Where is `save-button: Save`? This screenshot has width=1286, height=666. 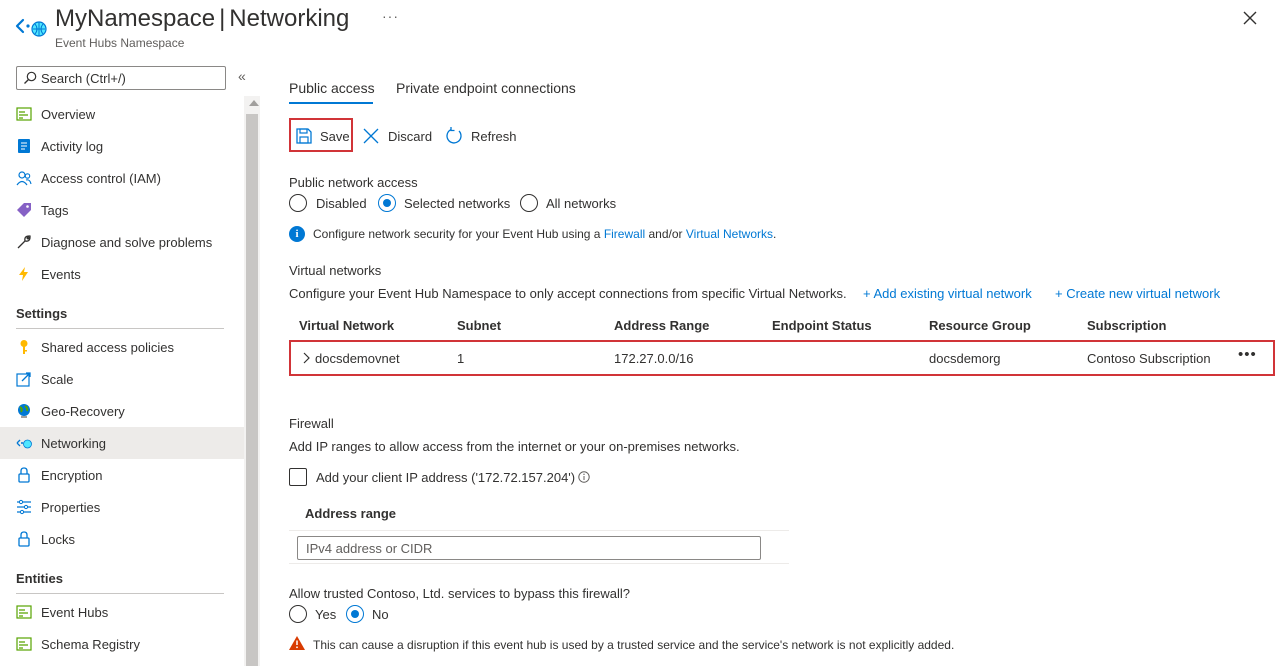 save-button: Save is located at coordinates (322, 136).